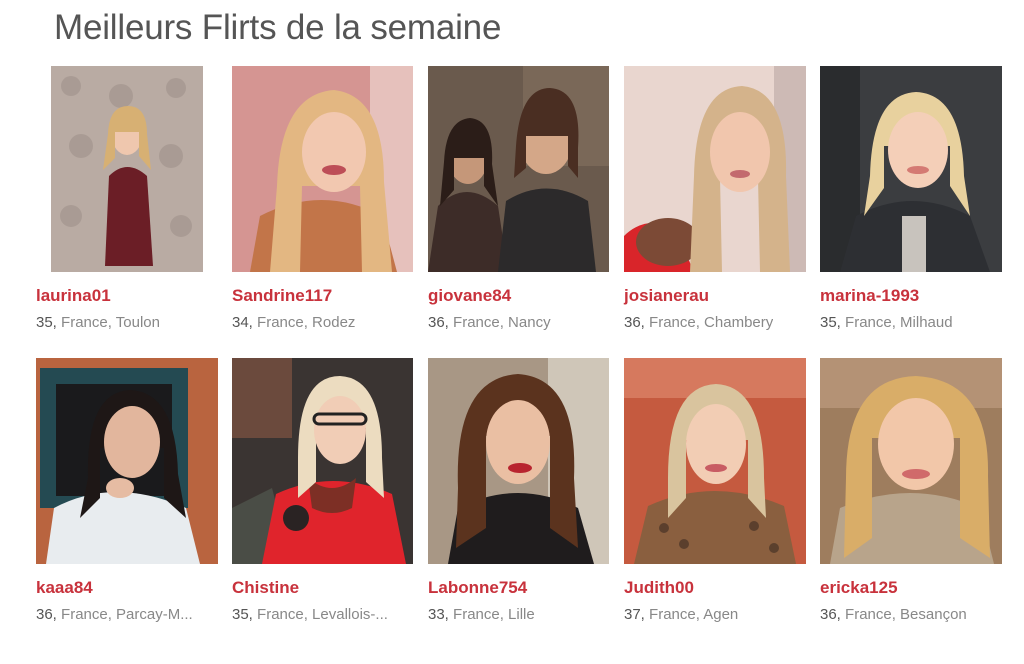  I want to click on profile-username: giovane84, so click(469, 296).